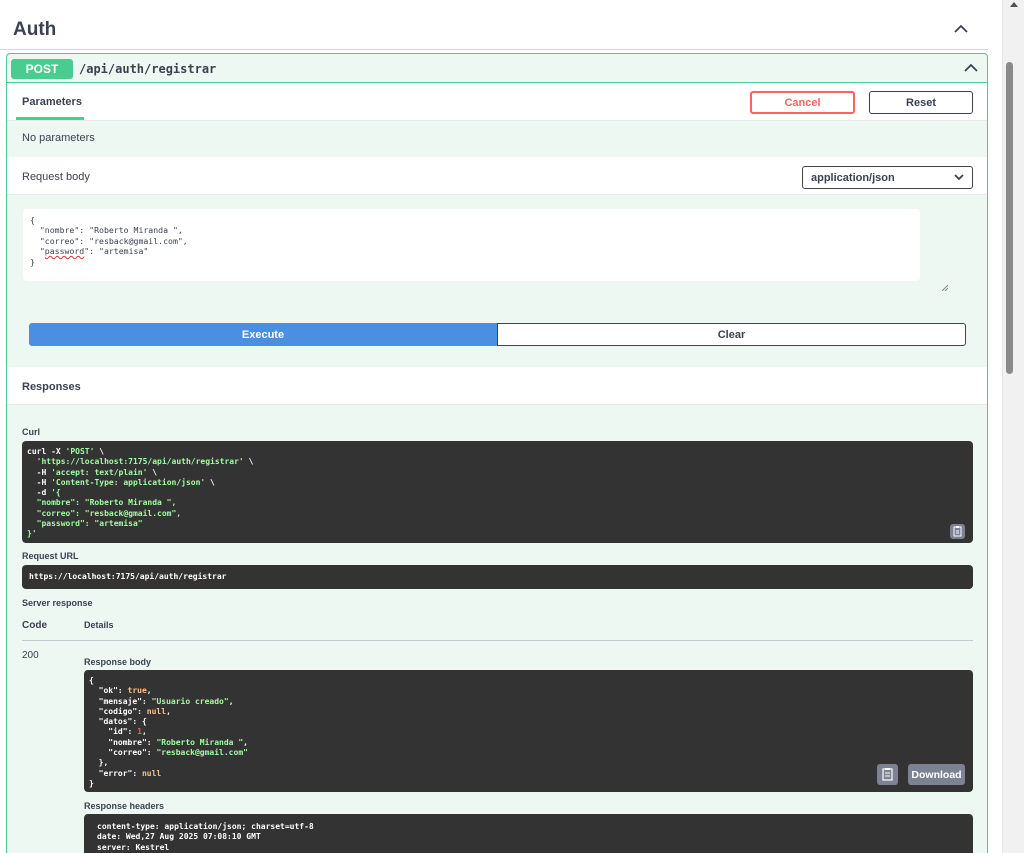 The height and width of the screenshot is (853, 1024). I want to click on code-text: curl -X, so click(46, 451).